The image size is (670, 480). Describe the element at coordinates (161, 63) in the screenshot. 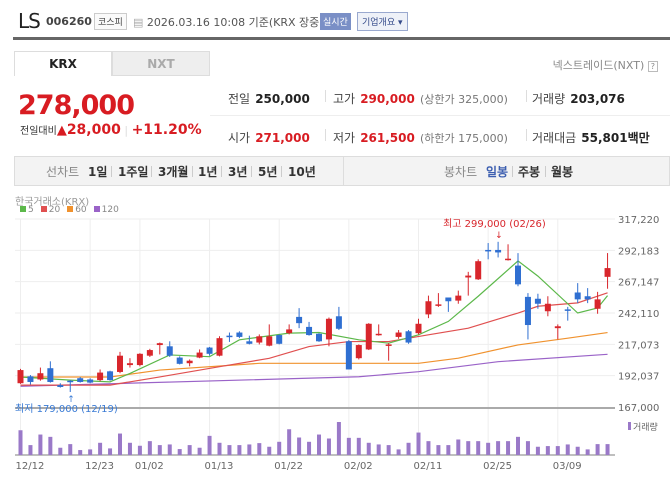

I see `tab-nxt: NXT` at that location.